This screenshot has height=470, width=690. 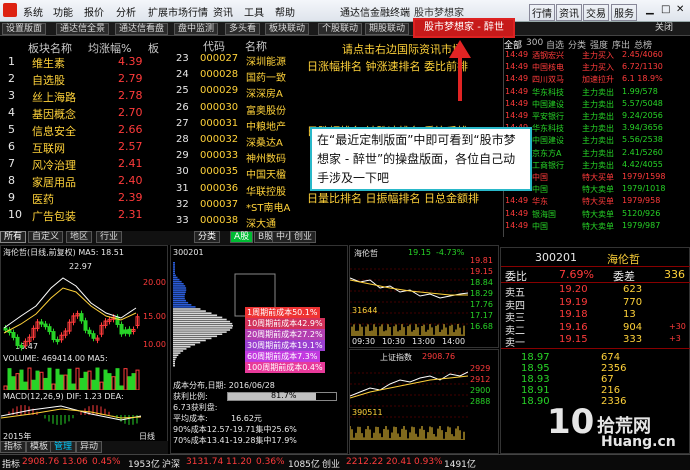 What do you see at coordinates (285, 11) in the screenshot?
I see `menu-help: 帮助` at bounding box center [285, 11].